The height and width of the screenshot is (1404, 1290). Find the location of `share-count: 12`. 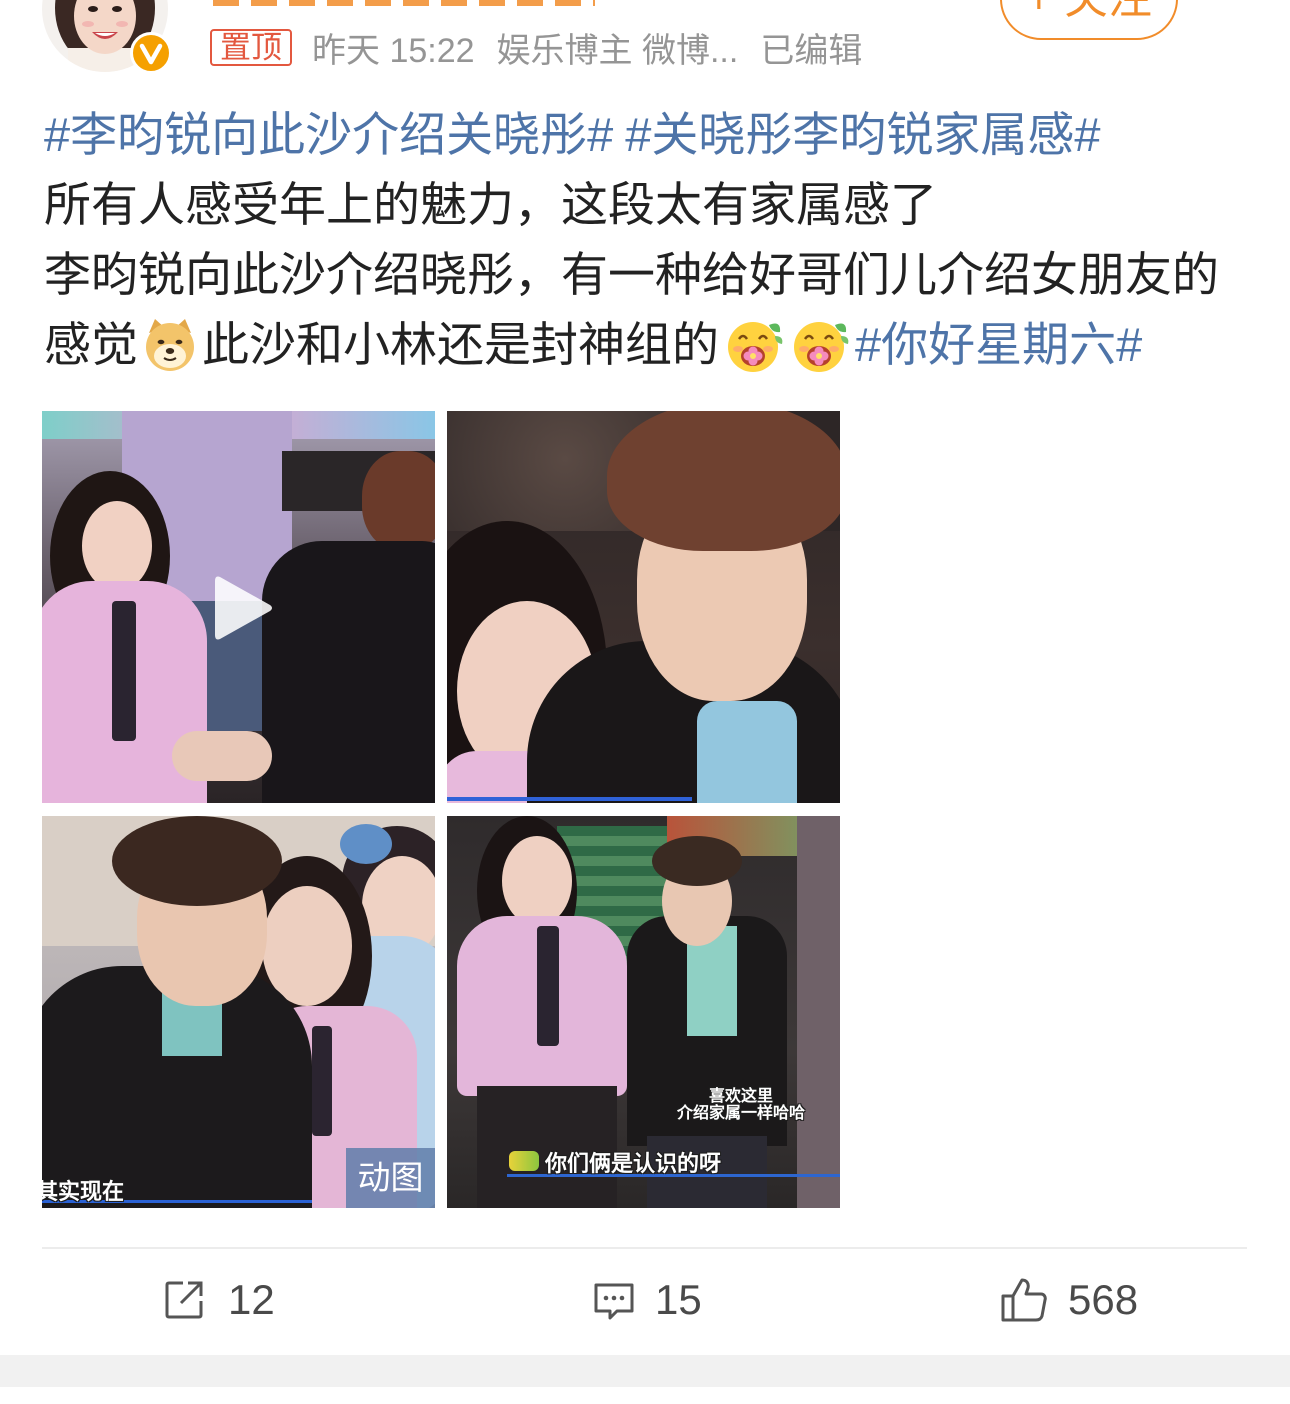

share-count: 12 is located at coordinates (251, 1300).